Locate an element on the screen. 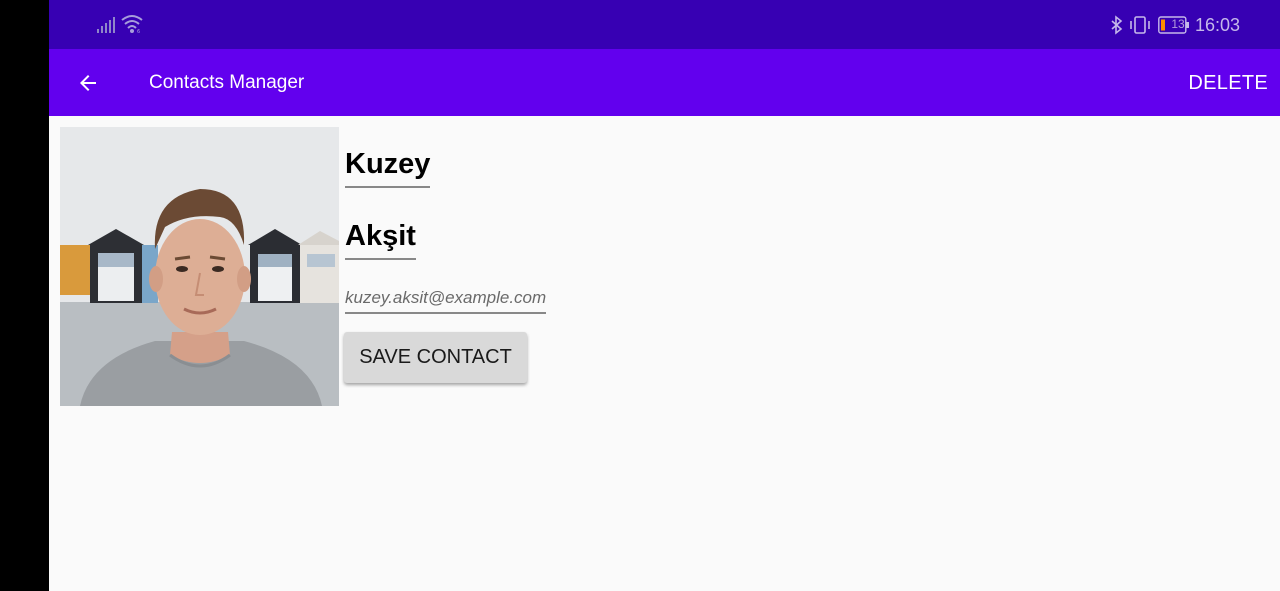  back-button is located at coordinates (88, 83).